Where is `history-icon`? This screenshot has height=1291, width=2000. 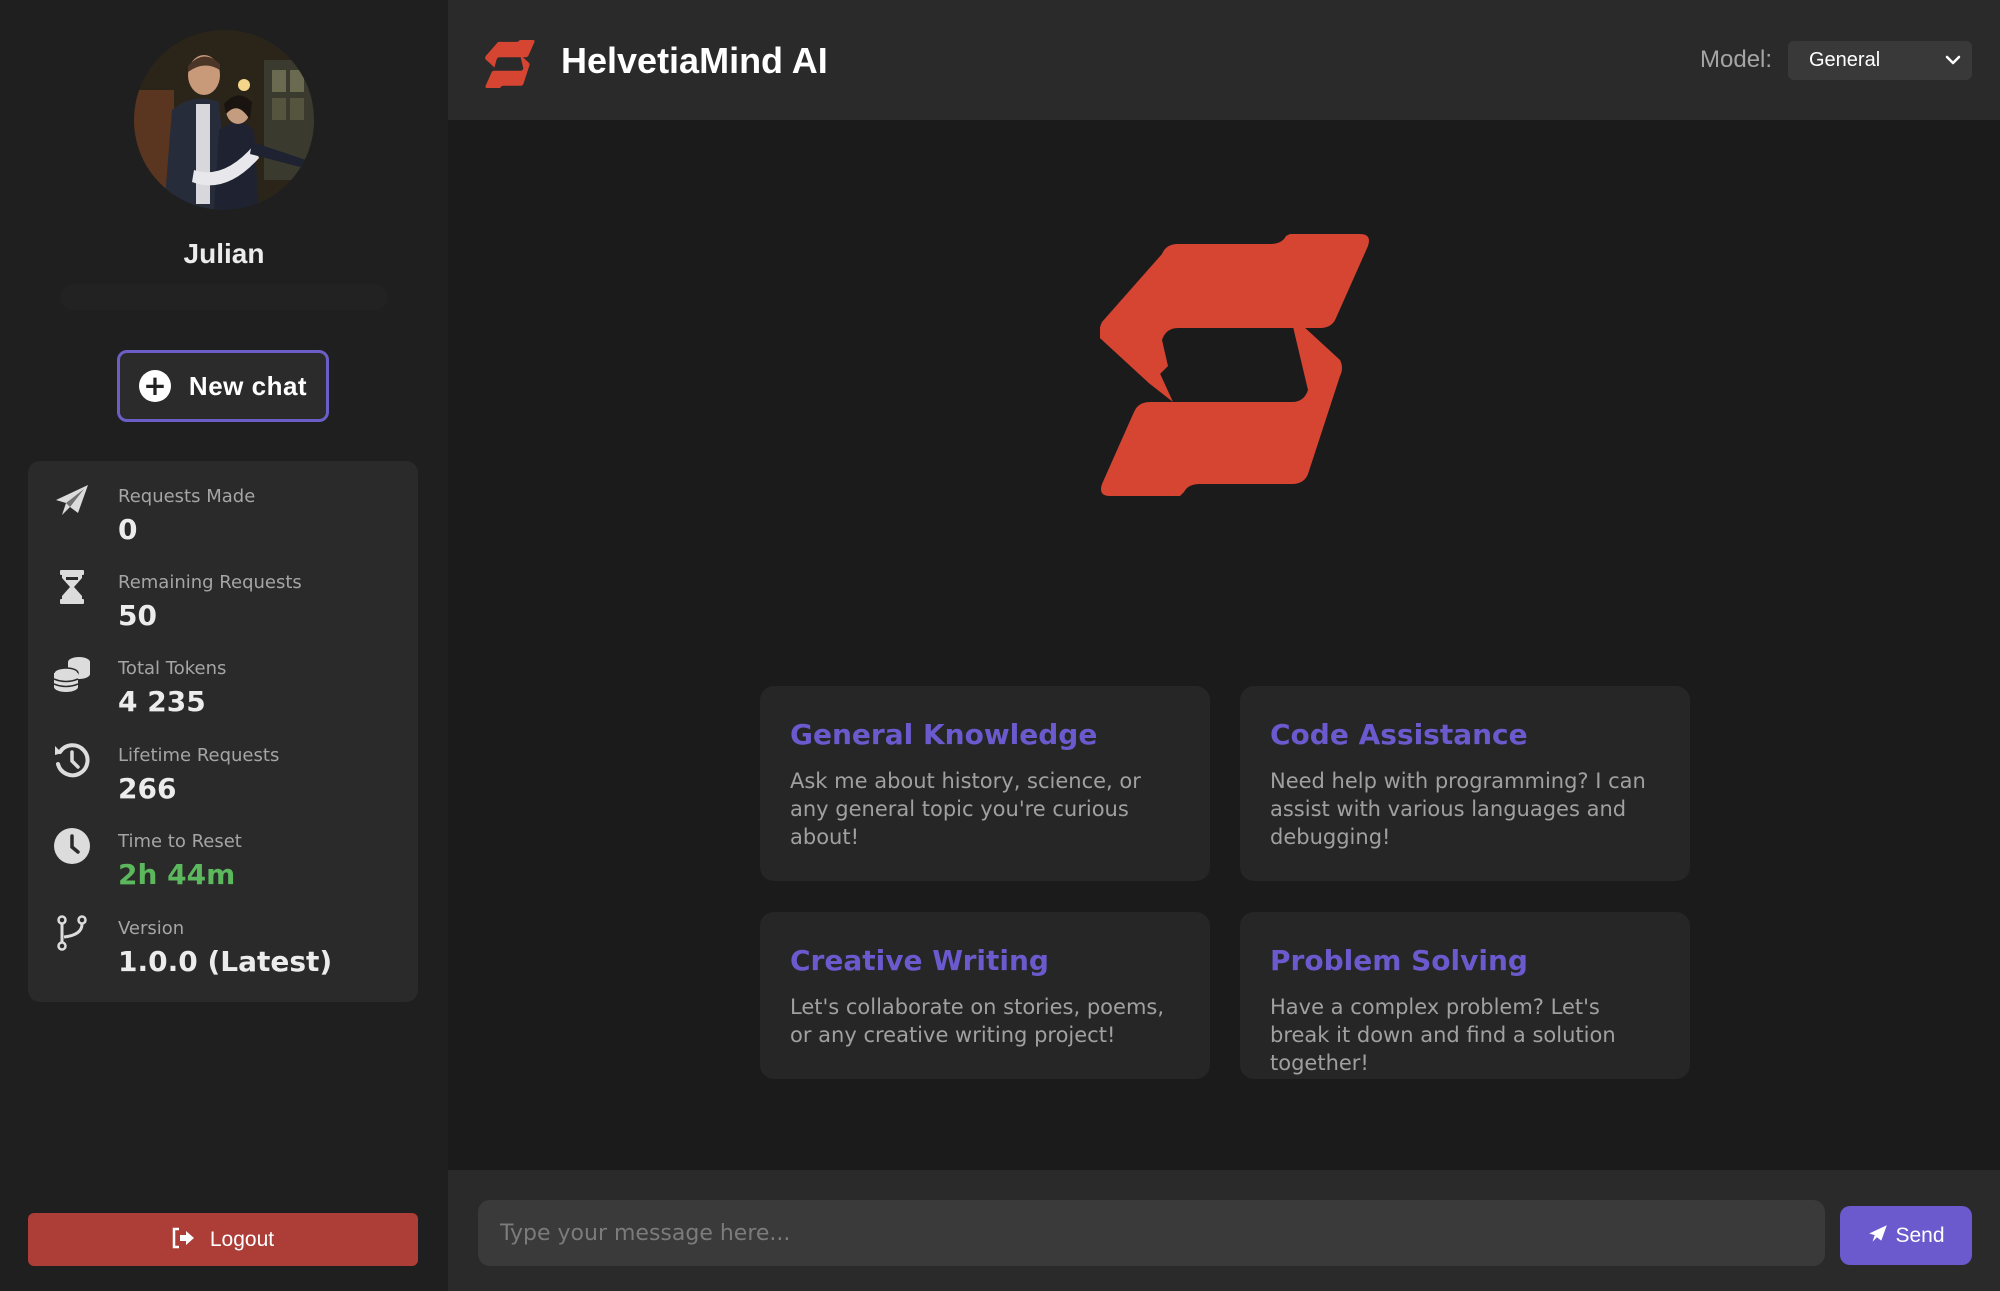 history-icon is located at coordinates (72, 760).